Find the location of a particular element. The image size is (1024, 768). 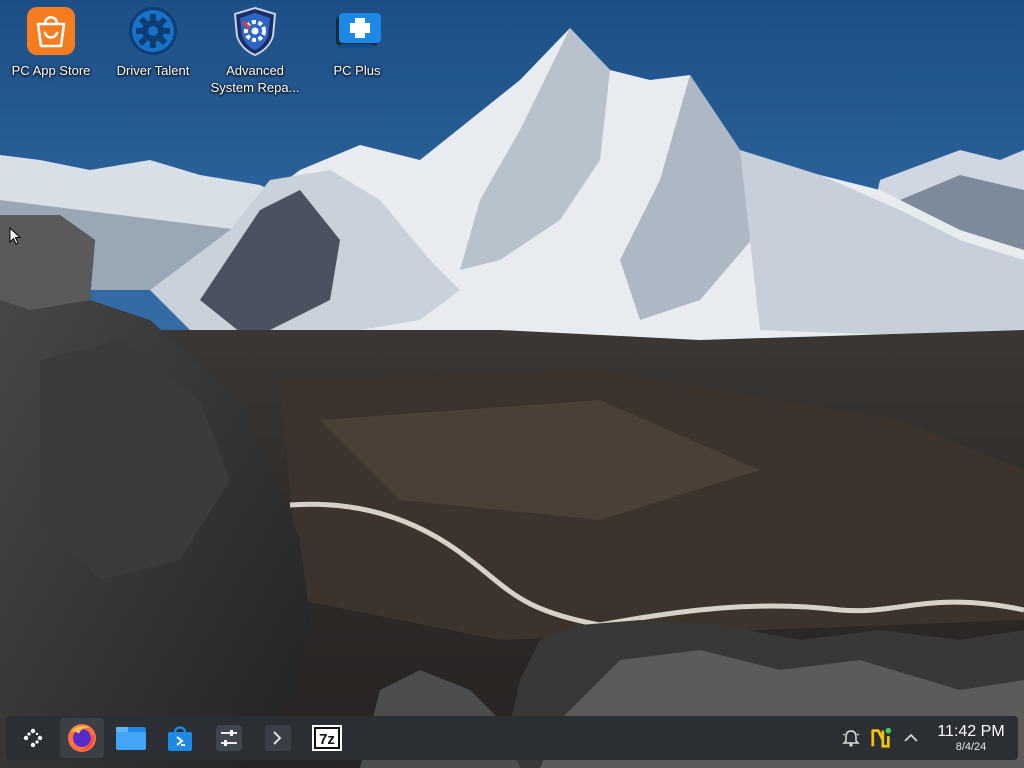

mouse-cursor-icon is located at coordinates (15, 236).